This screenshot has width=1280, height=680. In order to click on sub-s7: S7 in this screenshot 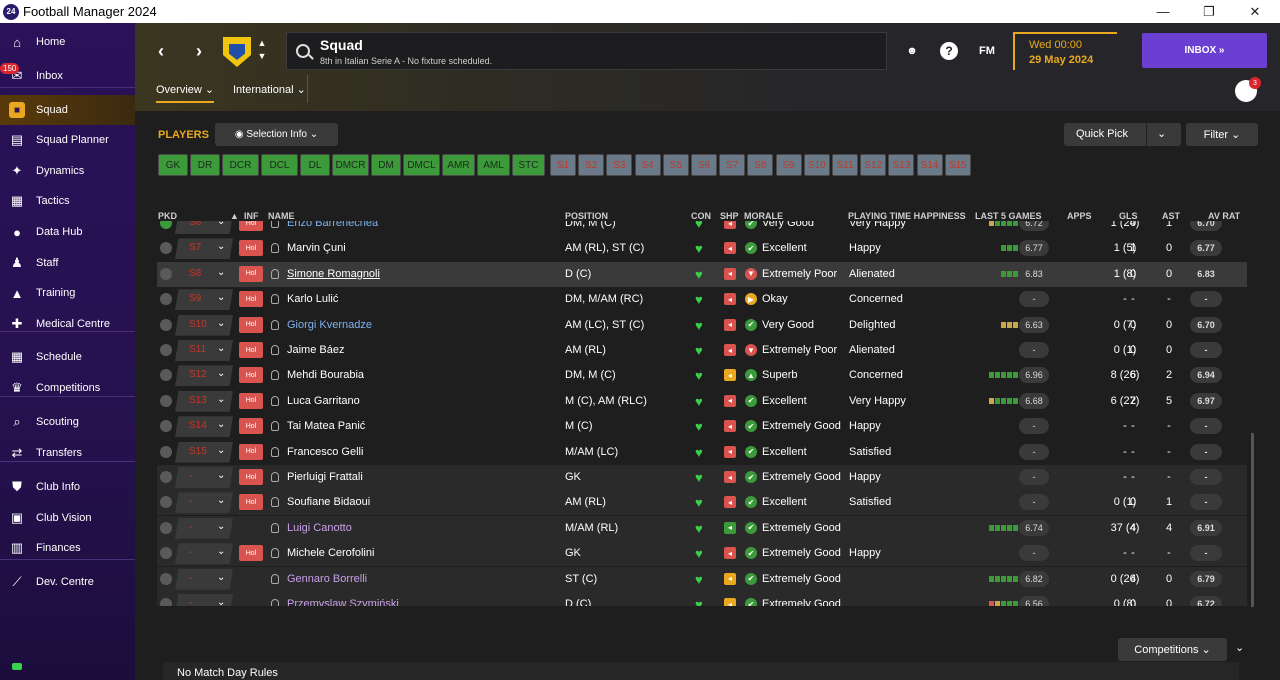, I will do `click(732, 165)`.